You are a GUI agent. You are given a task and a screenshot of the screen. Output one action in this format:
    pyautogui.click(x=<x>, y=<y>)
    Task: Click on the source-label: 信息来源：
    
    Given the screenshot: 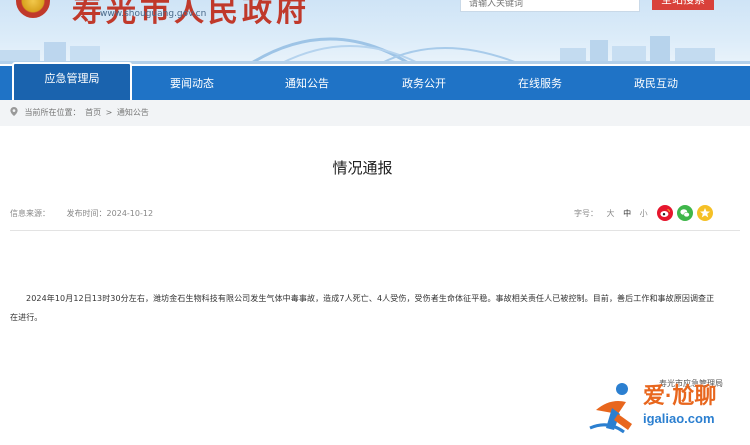 What is the action you would take?
    pyautogui.click(x=30, y=213)
    